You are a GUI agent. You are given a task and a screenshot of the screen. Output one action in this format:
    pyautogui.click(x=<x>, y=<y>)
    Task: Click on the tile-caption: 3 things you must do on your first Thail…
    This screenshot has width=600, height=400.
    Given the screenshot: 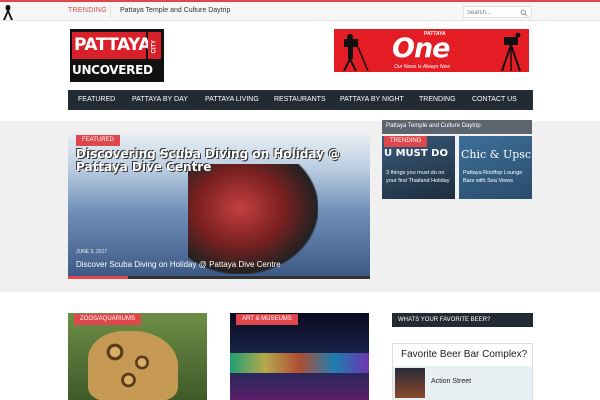 What is the action you would take?
    pyautogui.click(x=418, y=177)
    